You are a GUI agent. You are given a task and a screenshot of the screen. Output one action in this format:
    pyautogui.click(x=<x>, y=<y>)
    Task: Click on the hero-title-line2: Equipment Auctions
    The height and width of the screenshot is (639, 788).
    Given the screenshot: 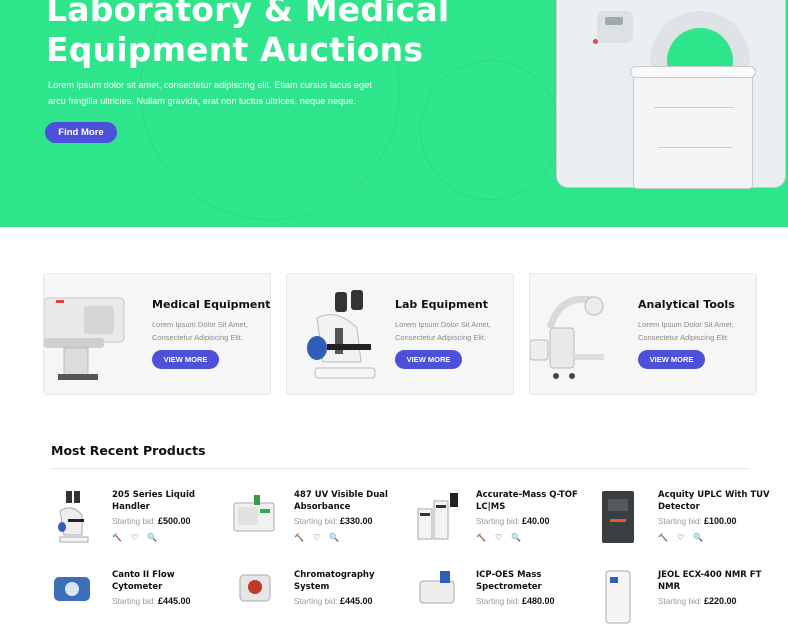 What is the action you would take?
    pyautogui.click(x=235, y=49)
    